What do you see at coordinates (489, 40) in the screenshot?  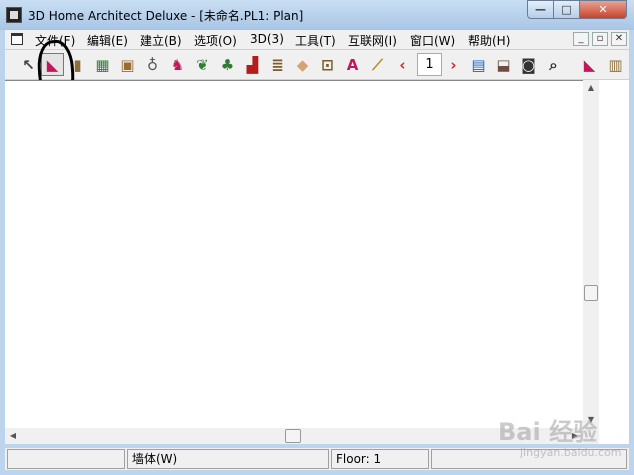 I see `menu-help: 帮助(H)` at bounding box center [489, 40].